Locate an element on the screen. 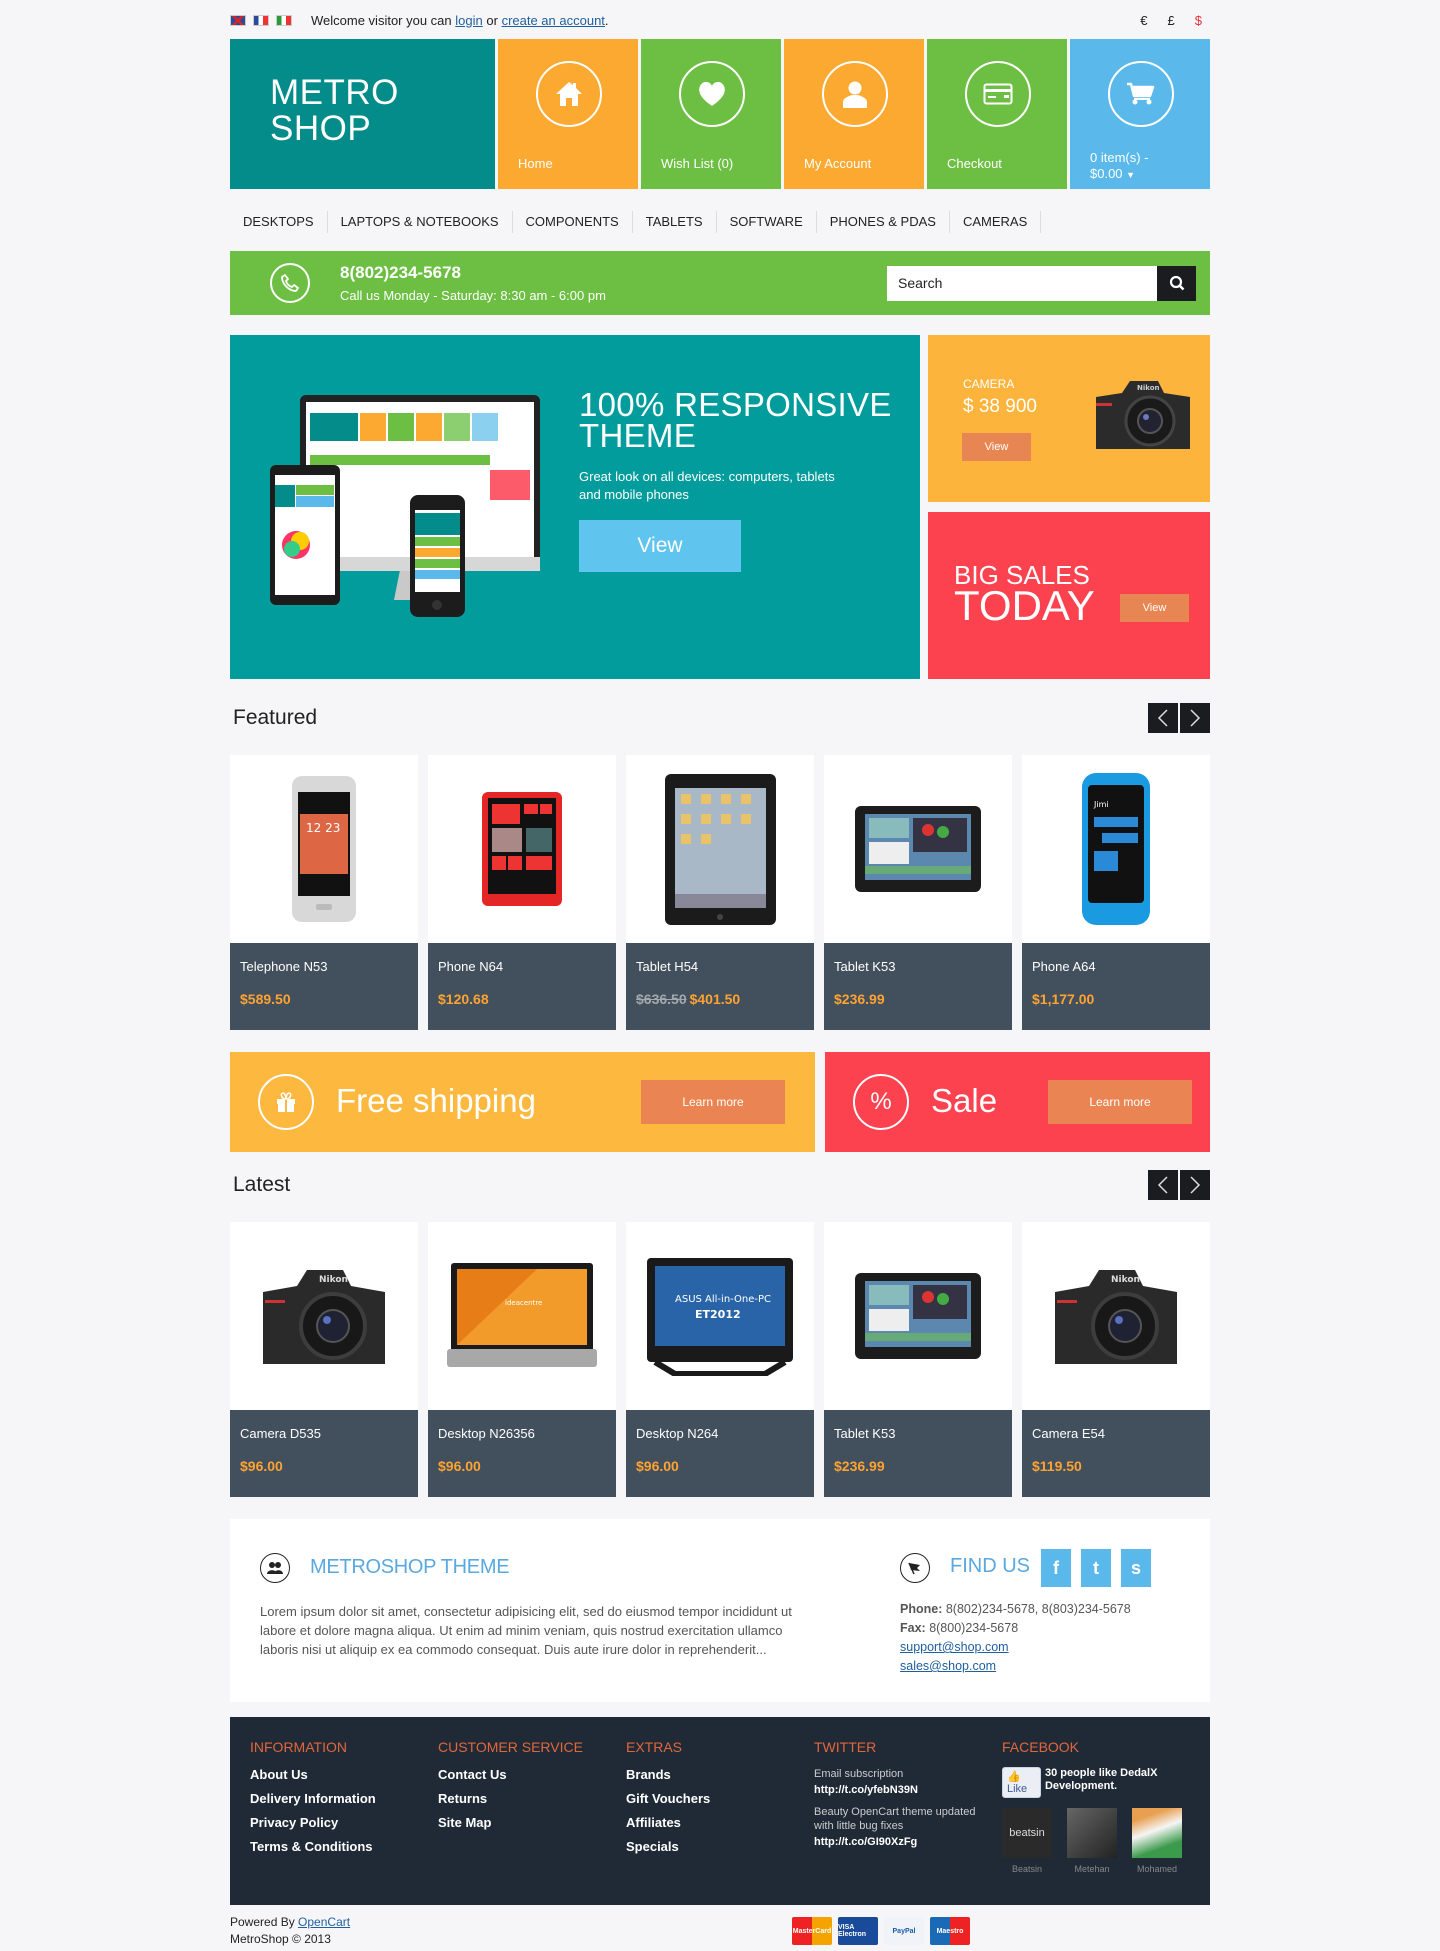 This screenshot has width=1440, height=1951. phone-label: Phone: is located at coordinates (921, 1609).